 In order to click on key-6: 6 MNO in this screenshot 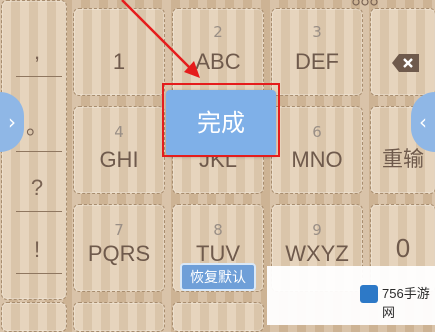, I will do `click(317, 150)`.